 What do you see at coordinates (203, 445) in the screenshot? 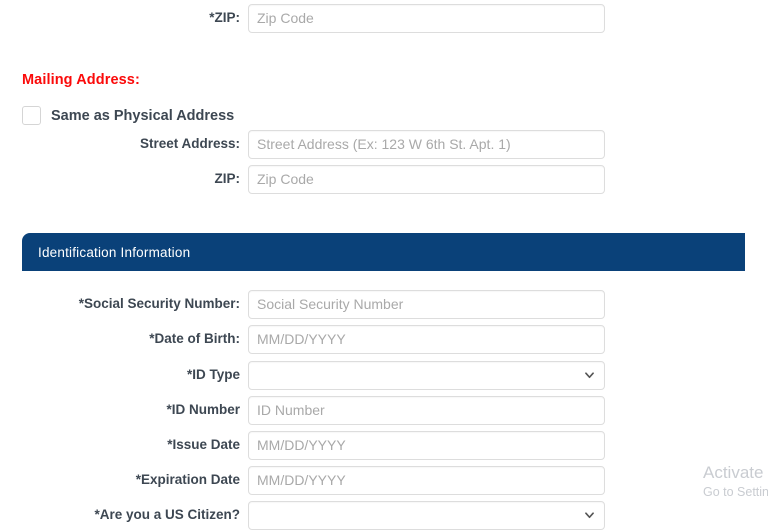
I see `issue-date-label: *Issue Date` at bounding box center [203, 445].